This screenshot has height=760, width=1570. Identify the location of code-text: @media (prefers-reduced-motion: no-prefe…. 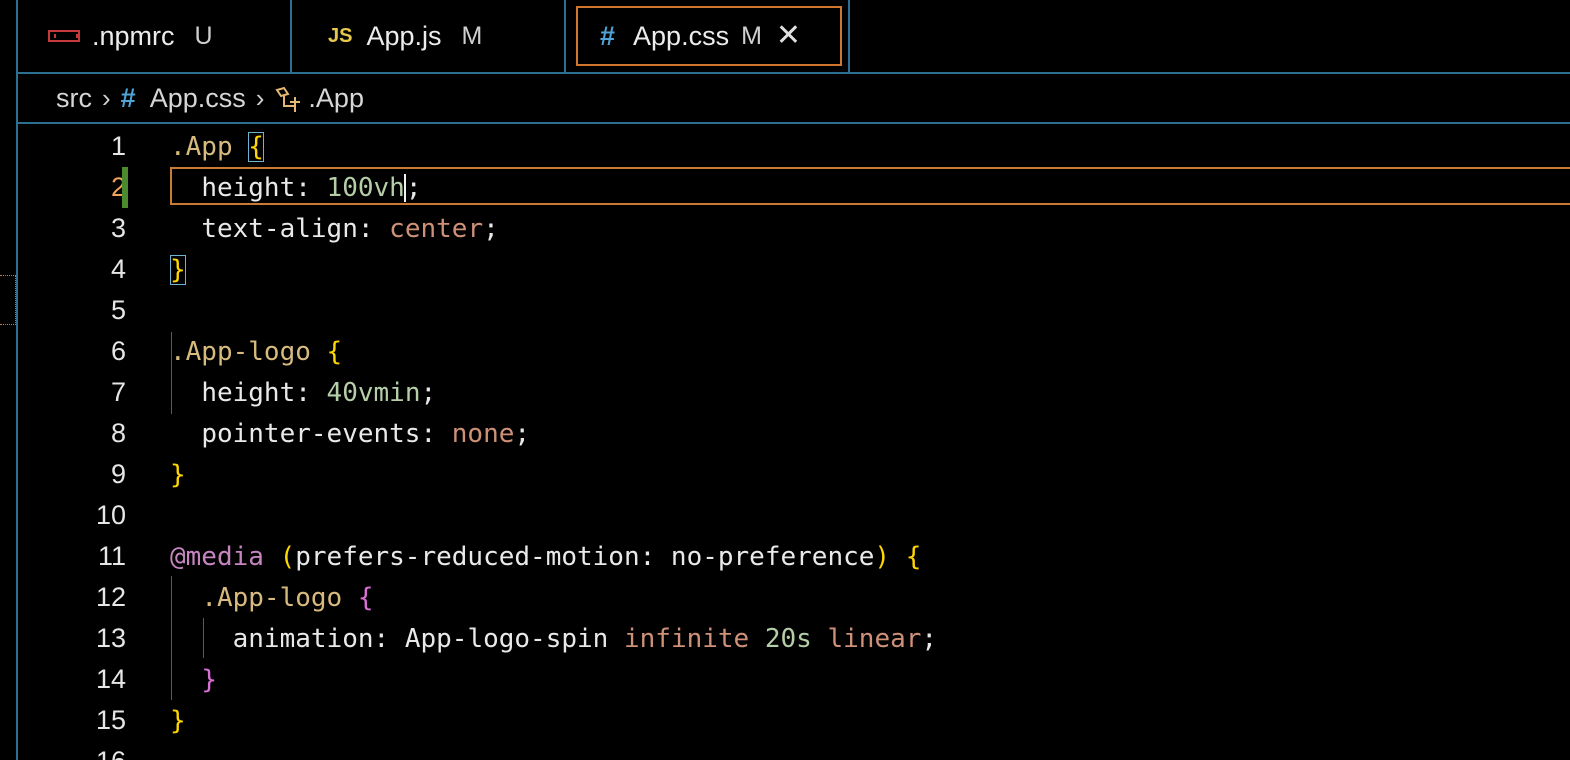
(546, 556).